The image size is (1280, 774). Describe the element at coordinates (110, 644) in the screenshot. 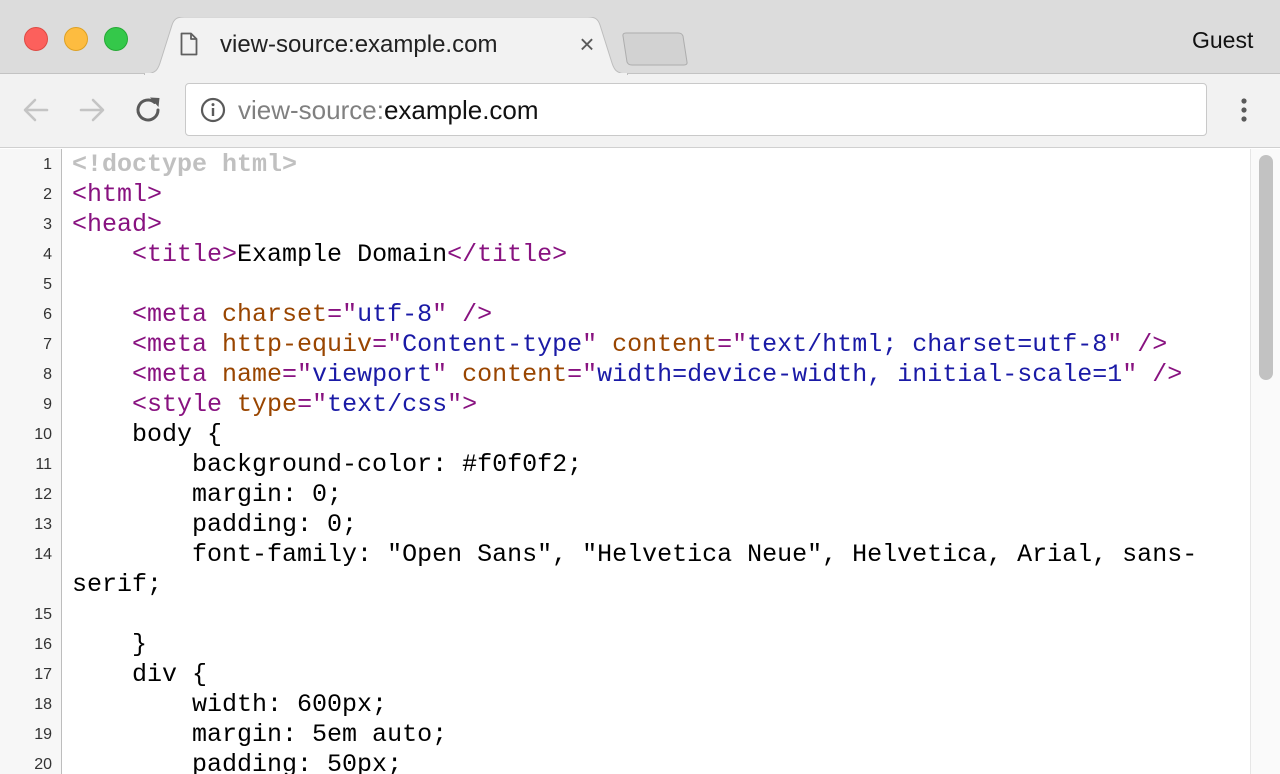

I see `code-token-text: }` at that location.